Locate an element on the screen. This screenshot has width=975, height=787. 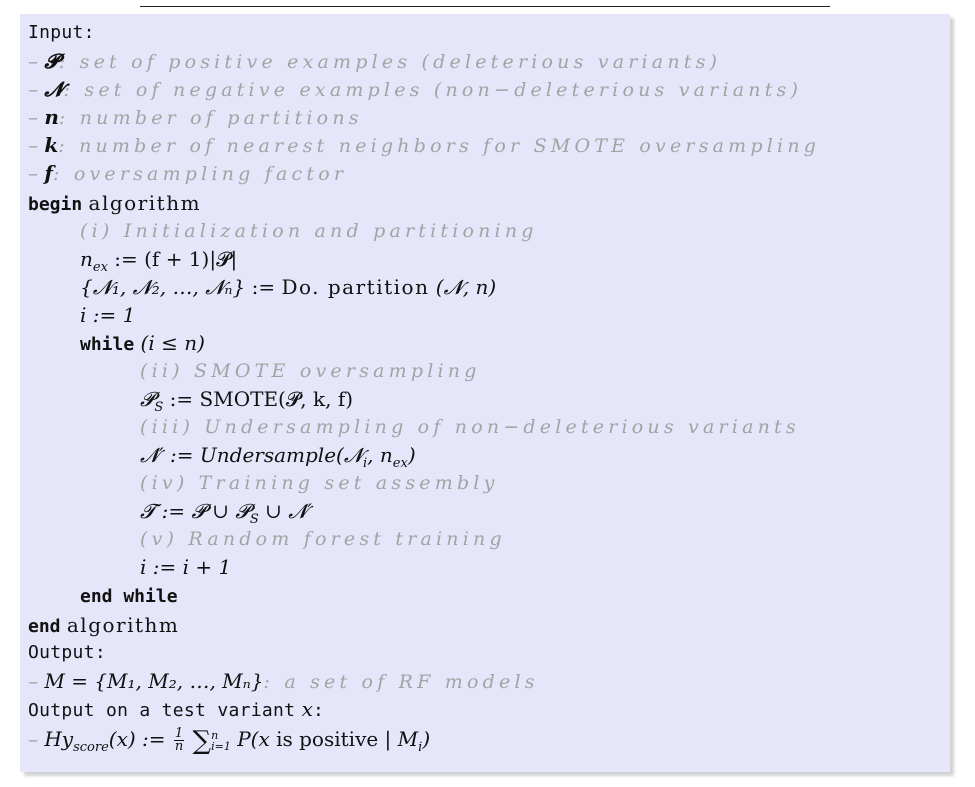
step-i-init: i := 1 is located at coordinates (108, 315).